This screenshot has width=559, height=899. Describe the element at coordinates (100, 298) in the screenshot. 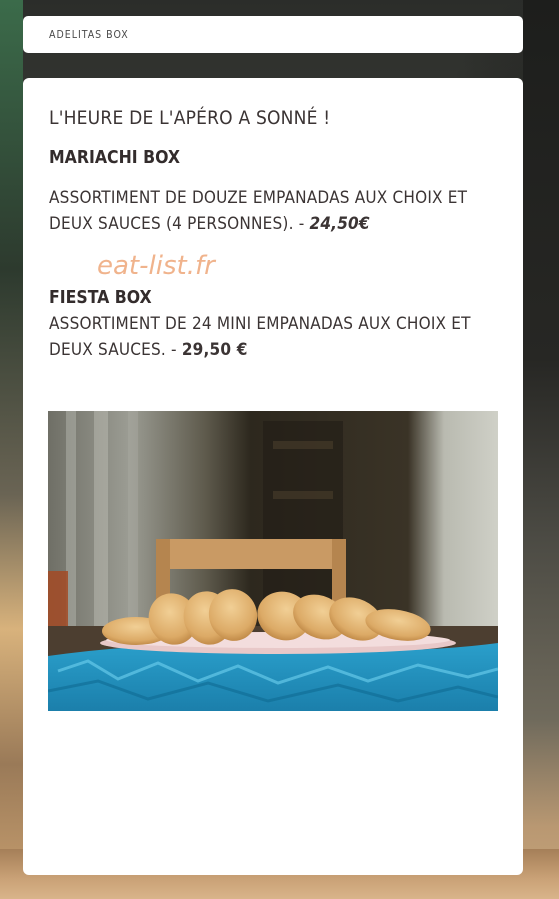

I see `menu-item-name-fiesta: FIESTA BOX` at that location.